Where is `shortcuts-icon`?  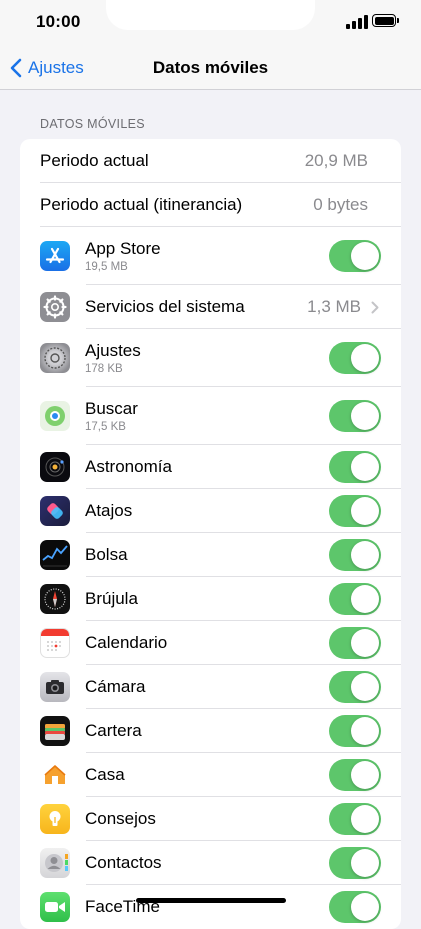
shortcuts-icon is located at coordinates (55, 511).